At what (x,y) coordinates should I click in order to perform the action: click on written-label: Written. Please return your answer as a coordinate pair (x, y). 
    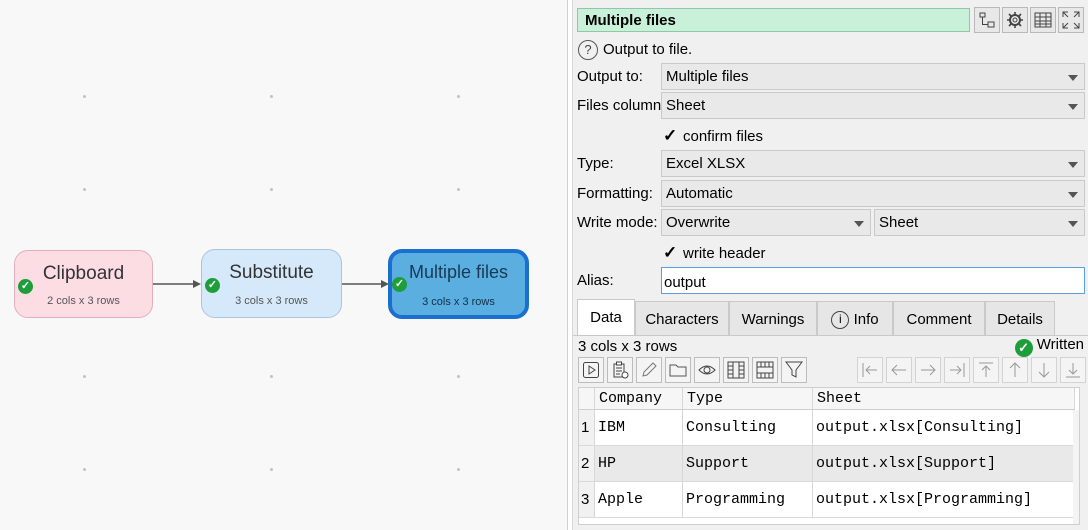
    Looking at the image, I should click on (1060, 344).